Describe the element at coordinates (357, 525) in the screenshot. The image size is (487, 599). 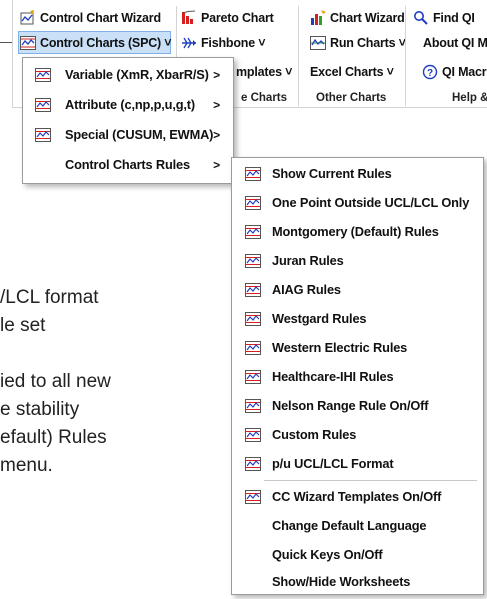
I see `menu-item-change-default-language: Change Default Language` at that location.